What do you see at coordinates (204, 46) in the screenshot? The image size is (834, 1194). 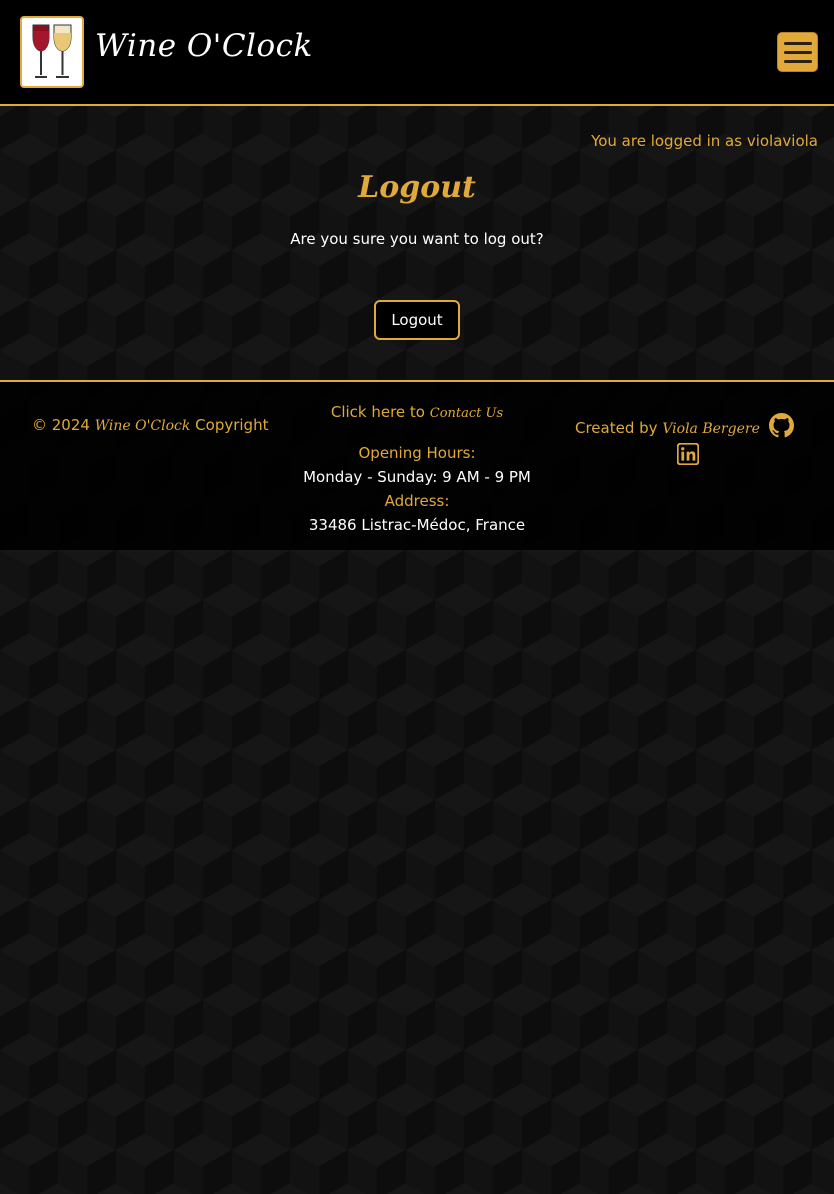 I see `brand-name: Wine O'Clock` at bounding box center [204, 46].